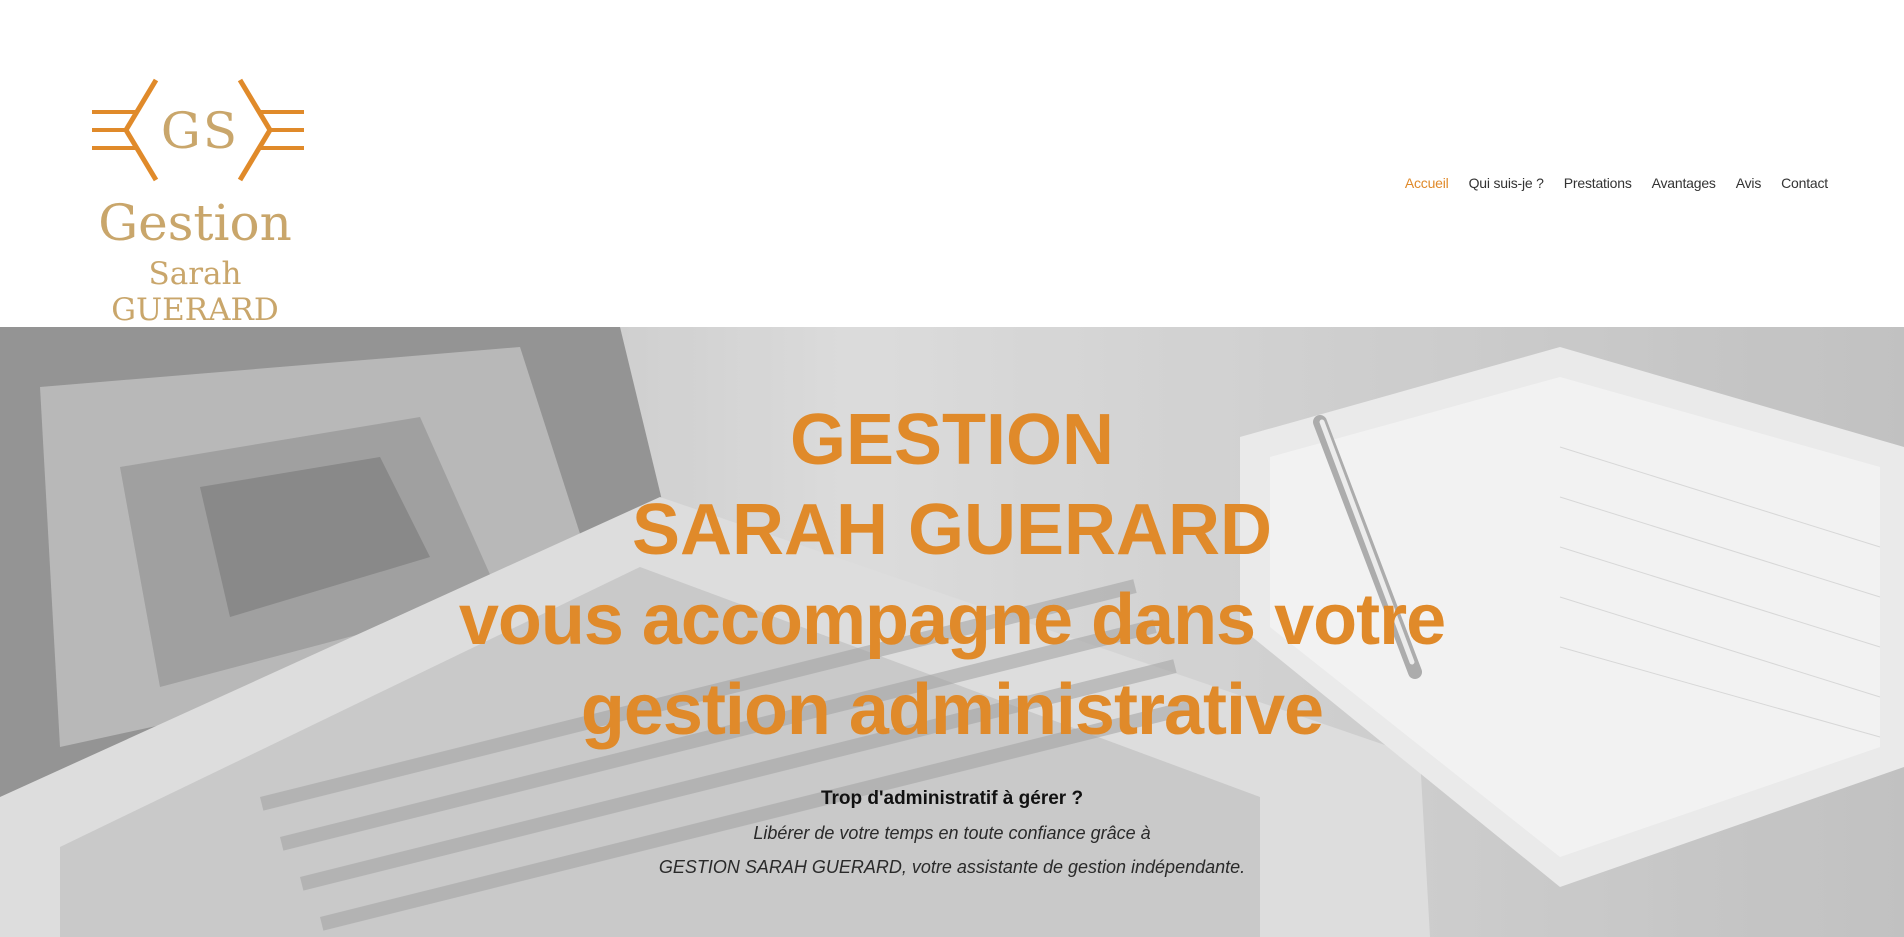  What do you see at coordinates (952, 798) in the screenshot?
I see `hero-question: Trop d'administratif à gérer ?` at bounding box center [952, 798].